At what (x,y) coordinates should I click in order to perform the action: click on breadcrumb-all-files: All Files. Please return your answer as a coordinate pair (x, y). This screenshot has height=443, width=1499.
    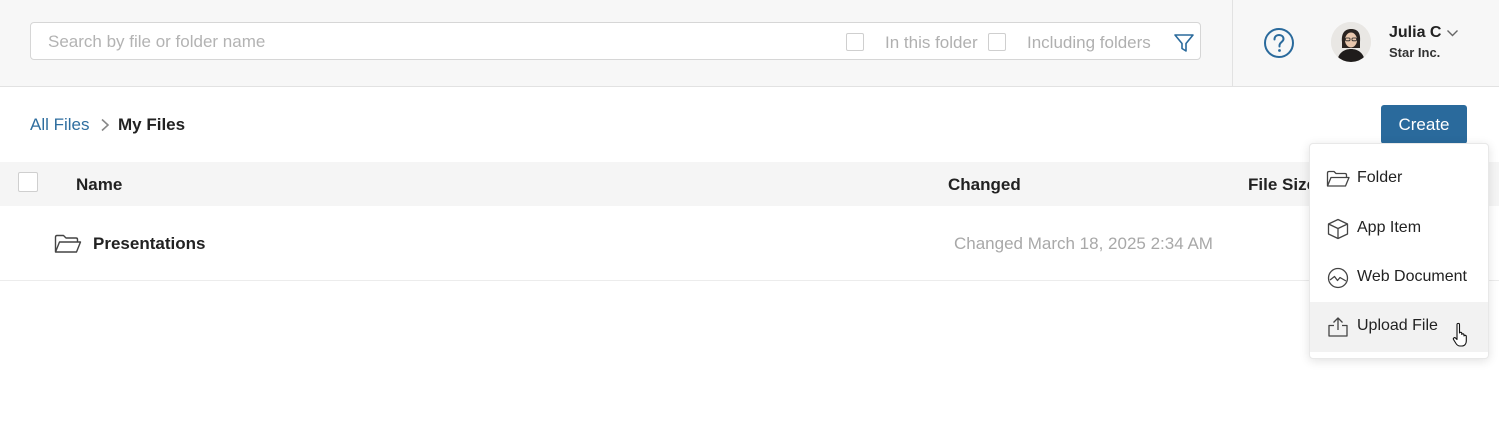
    Looking at the image, I should click on (60, 125).